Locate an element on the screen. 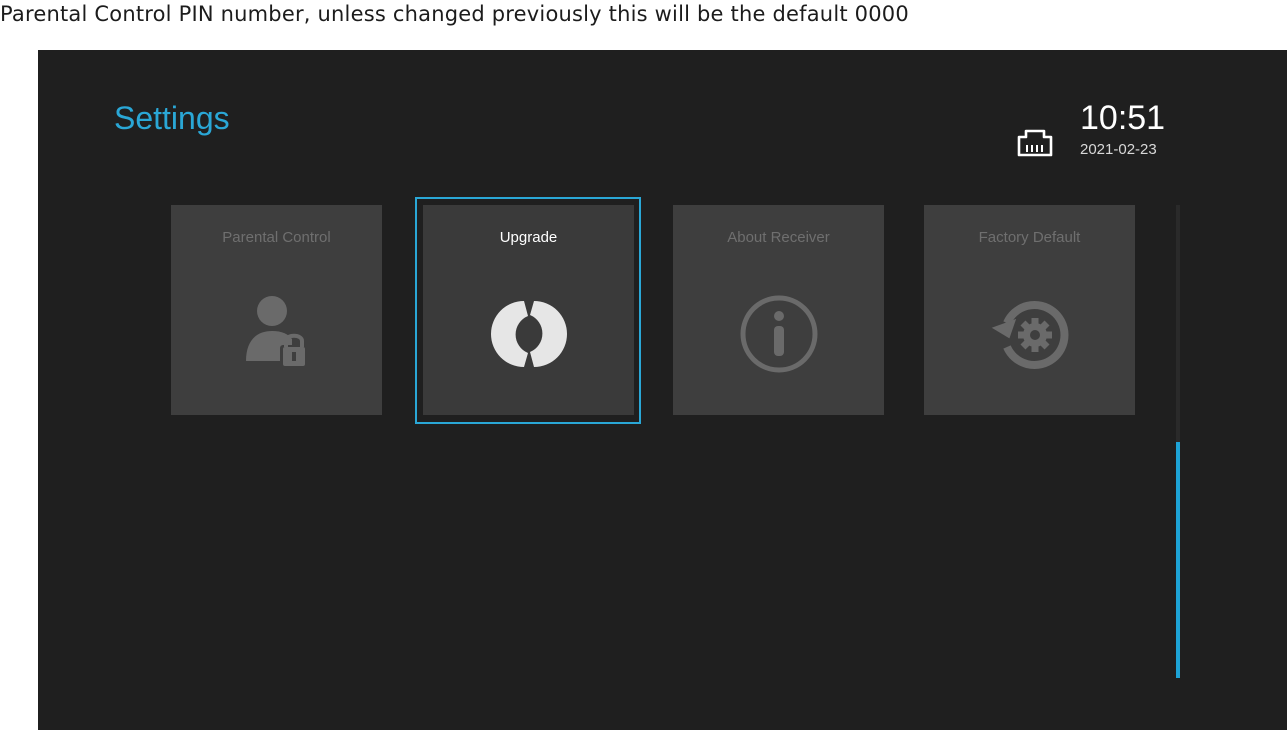  tile-upgrade: Upgrade is located at coordinates (528, 310).